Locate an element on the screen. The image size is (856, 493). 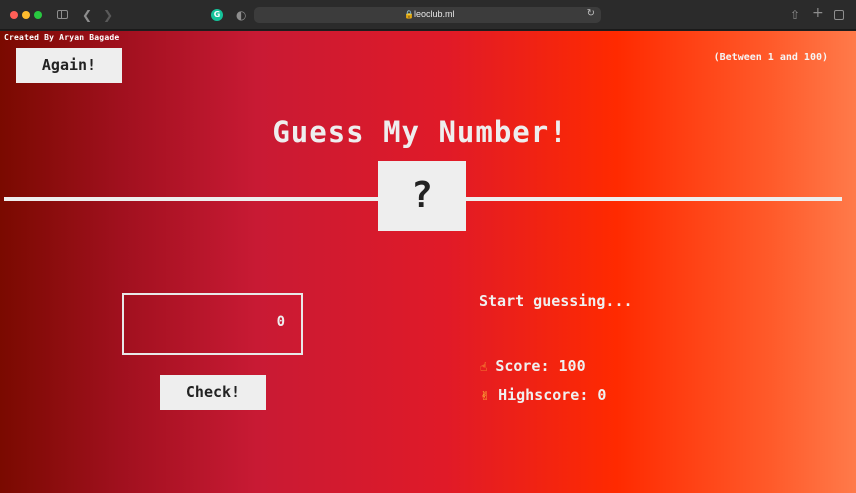
pointing-hand-icon: ☝ is located at coordinates (484, 367).